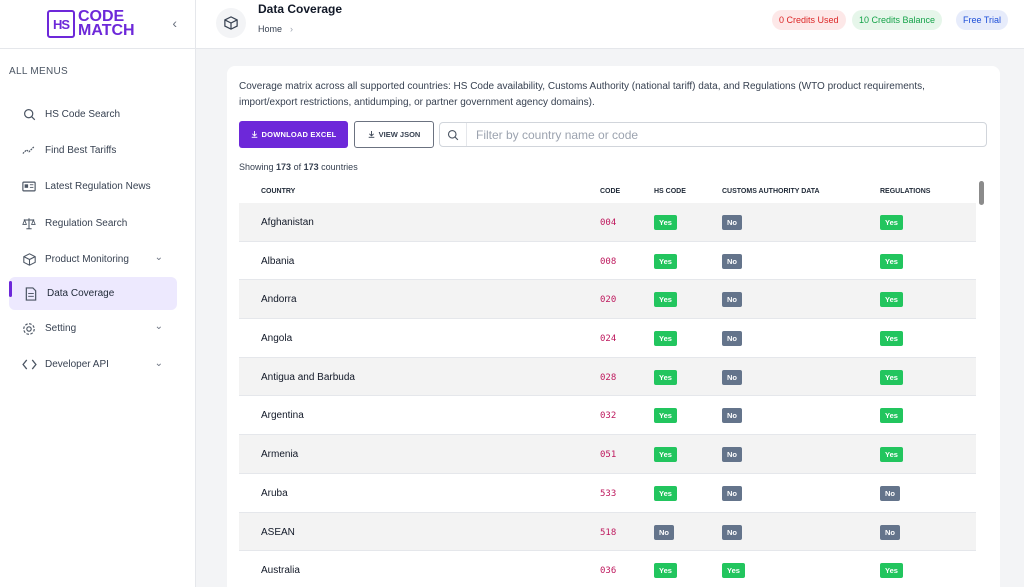  I want to click on sidebar-item-hs-code-search: HS Code Search, so click(97, 114).